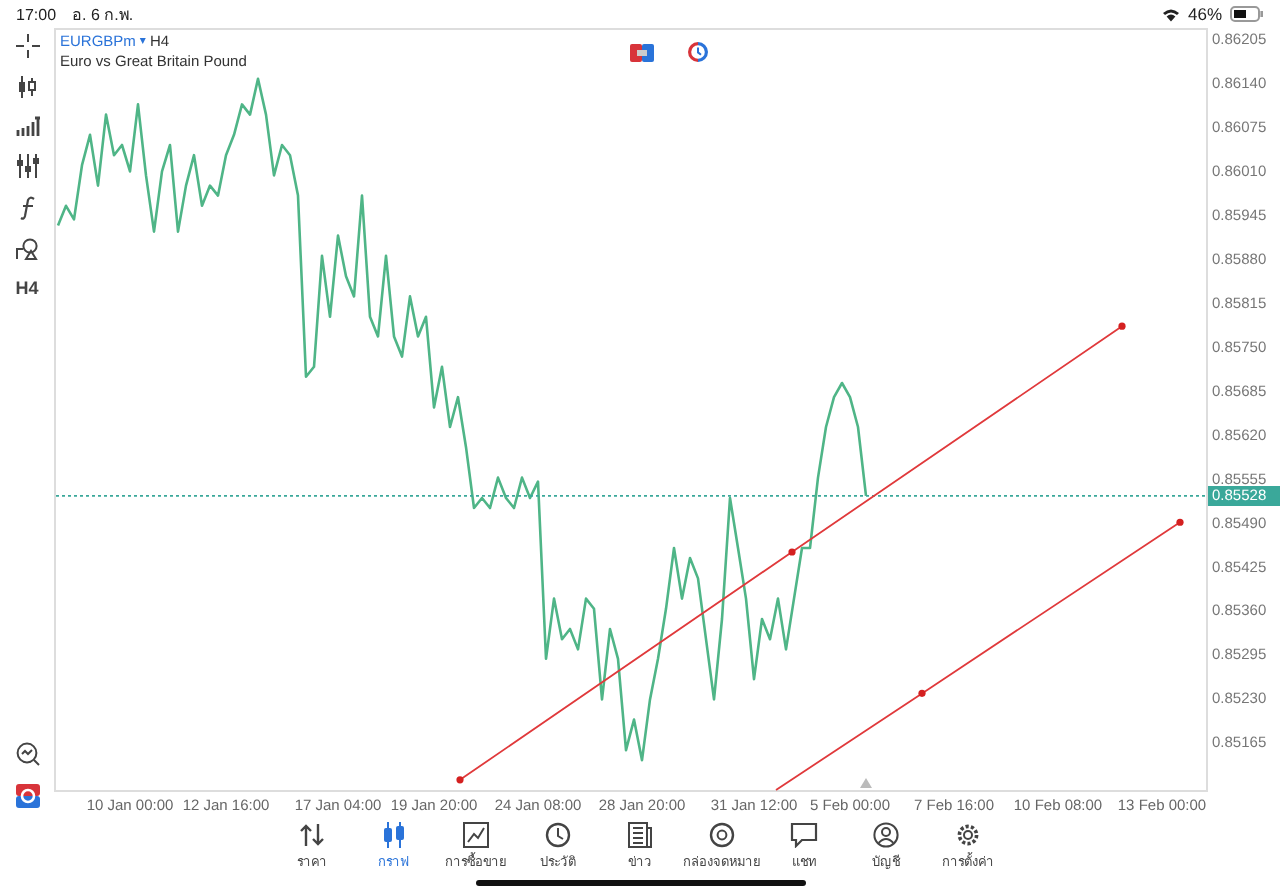 The height and width of the screenshot is (894, 1280). I want to click on shapes-icon, so click(27, 249).